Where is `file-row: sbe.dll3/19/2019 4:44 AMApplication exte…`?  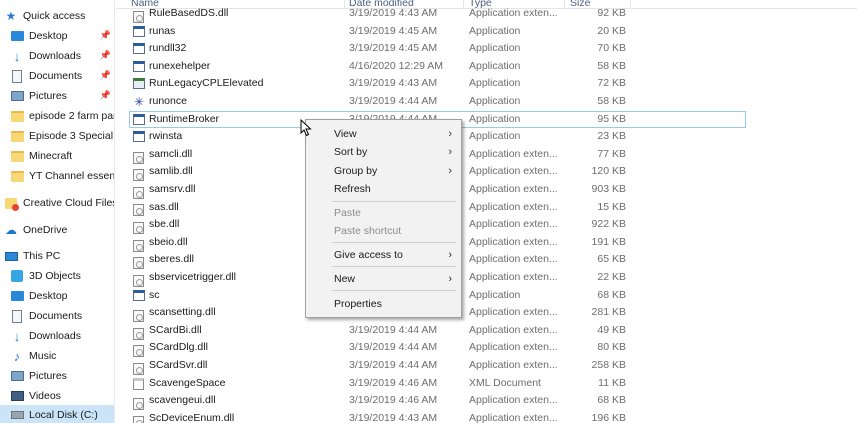 file-row: sbe.dll3/19/2019 4:44 AMApplication exte… is located at coordinates (486, 225).